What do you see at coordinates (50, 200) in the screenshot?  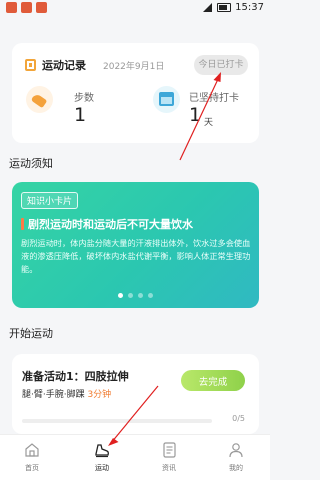 I see `banner-tag: 知识小卡片` at bounding box center [50, 200].